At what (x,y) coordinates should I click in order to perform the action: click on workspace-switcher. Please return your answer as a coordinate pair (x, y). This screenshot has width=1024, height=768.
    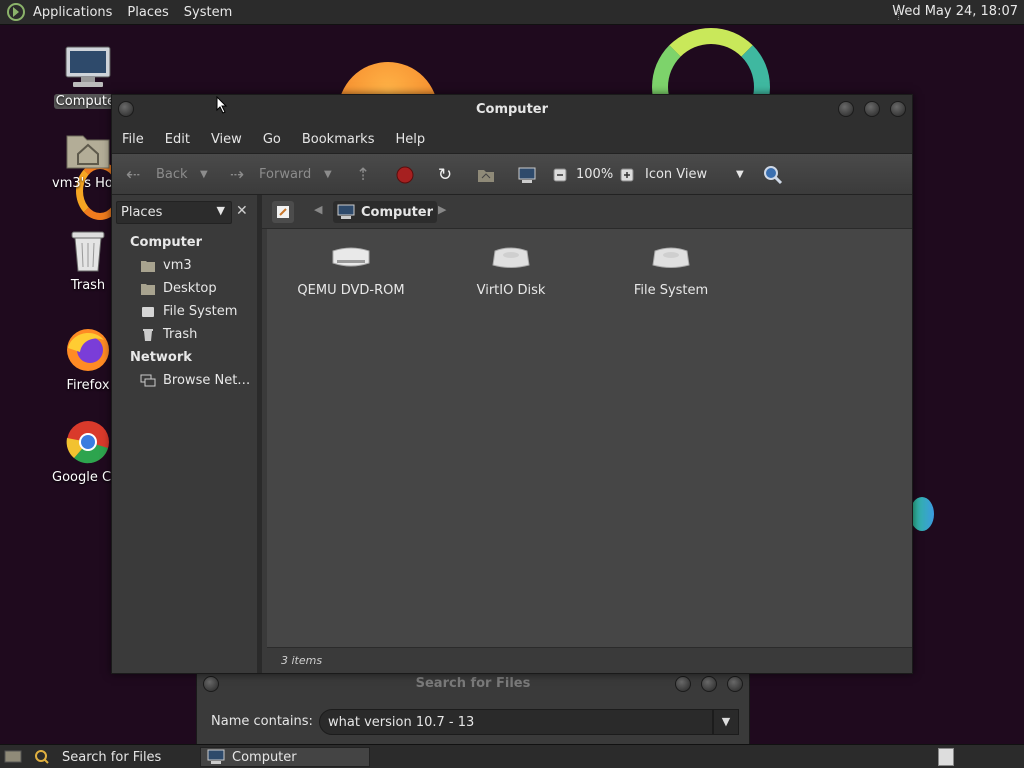
    Looking at the image, I should click on (946, 757).